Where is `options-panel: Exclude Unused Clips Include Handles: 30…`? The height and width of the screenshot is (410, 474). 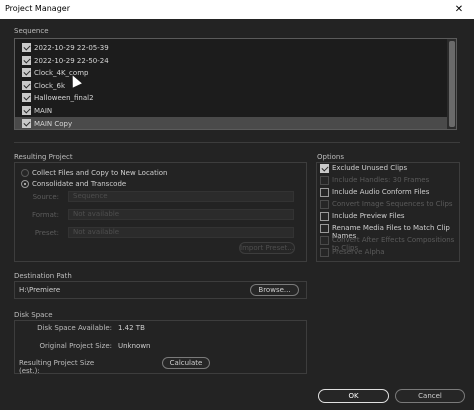
options-panel: Exclude Unused Clips Include Handles: 30… is located at coordinates (388, 212).